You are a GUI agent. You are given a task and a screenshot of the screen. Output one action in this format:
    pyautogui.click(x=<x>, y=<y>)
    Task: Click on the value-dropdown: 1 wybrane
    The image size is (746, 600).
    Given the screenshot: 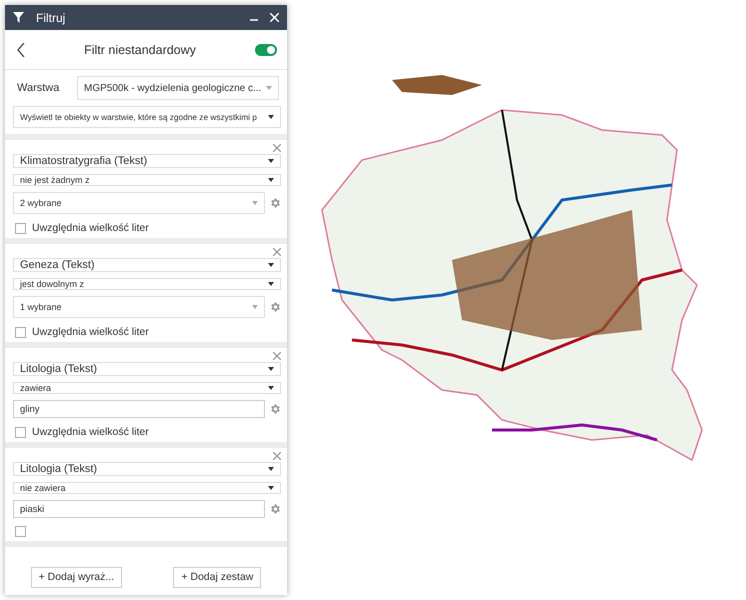 What is the action you would take?
    pyautogui.click(x=139, y=307)
    